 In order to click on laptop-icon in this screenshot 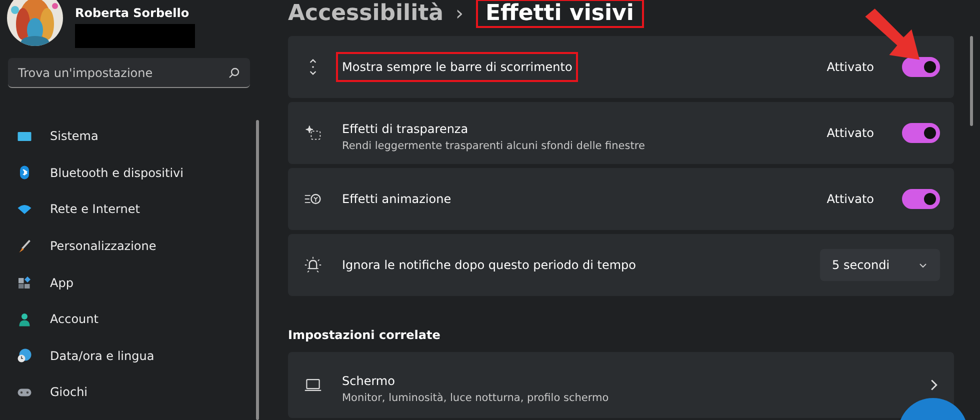, I will do `click(313, 385)`.